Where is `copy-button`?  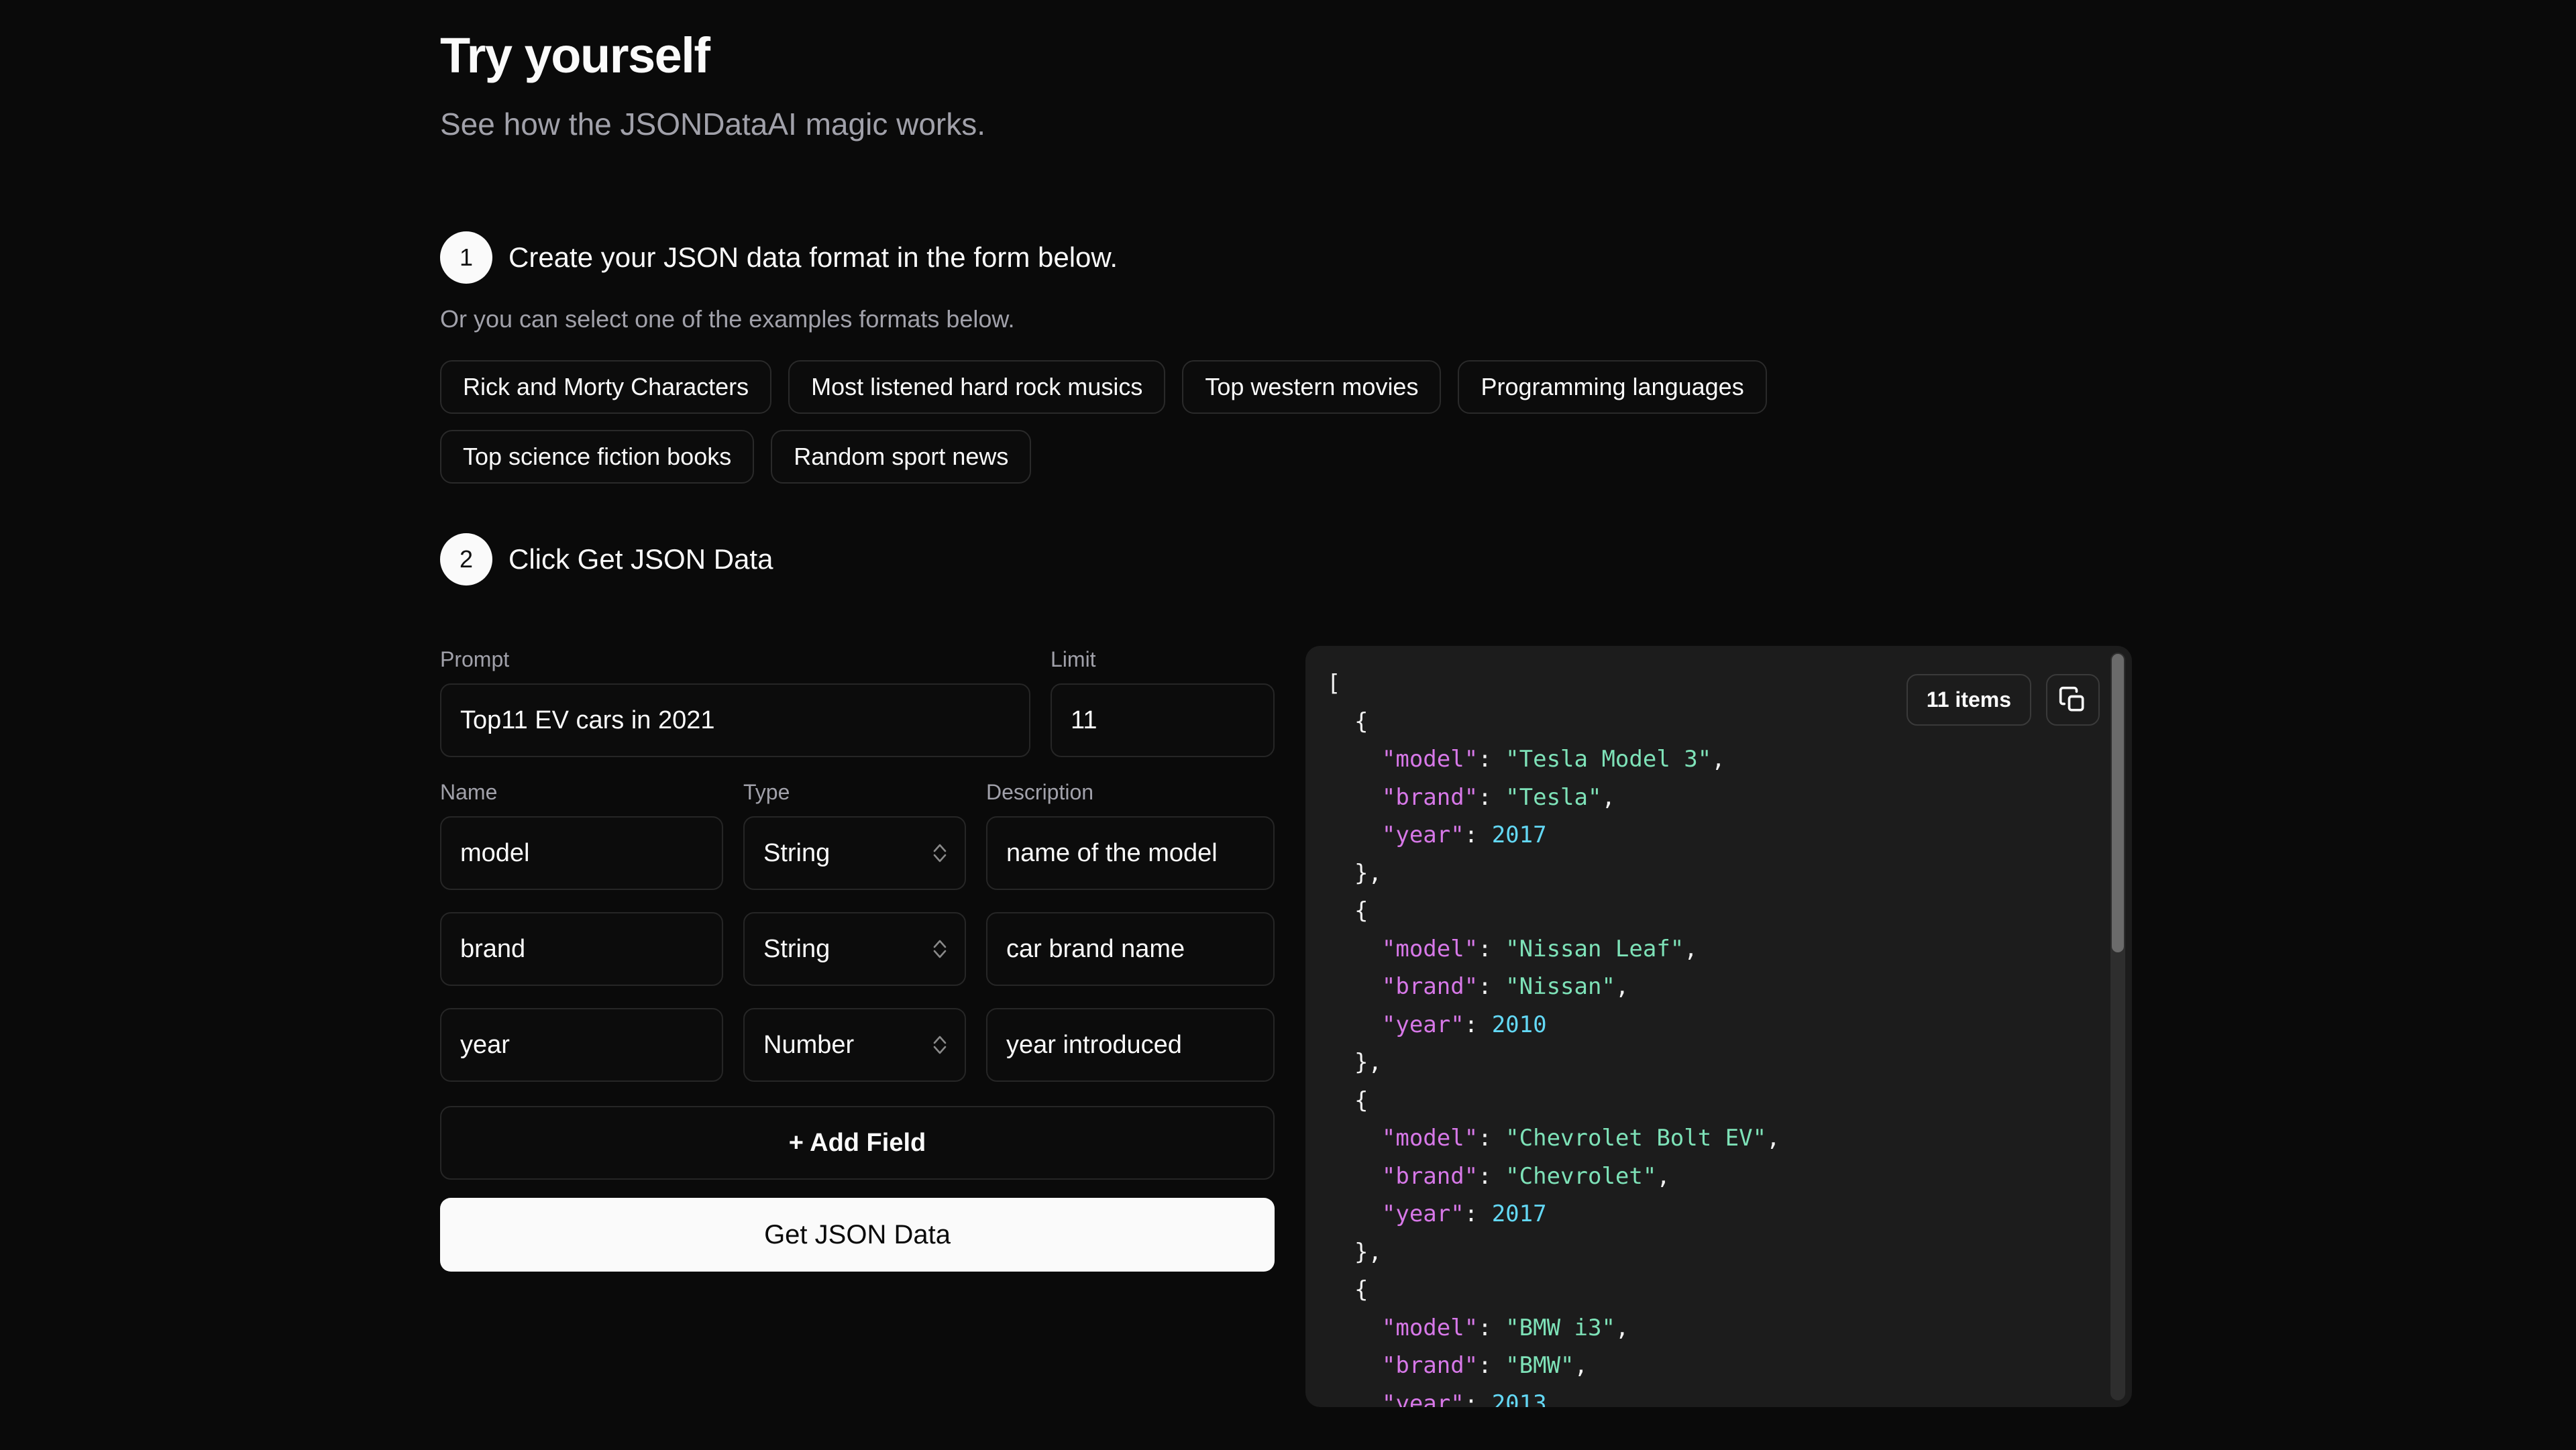
copy-button is located at coordinates (2073, 700).